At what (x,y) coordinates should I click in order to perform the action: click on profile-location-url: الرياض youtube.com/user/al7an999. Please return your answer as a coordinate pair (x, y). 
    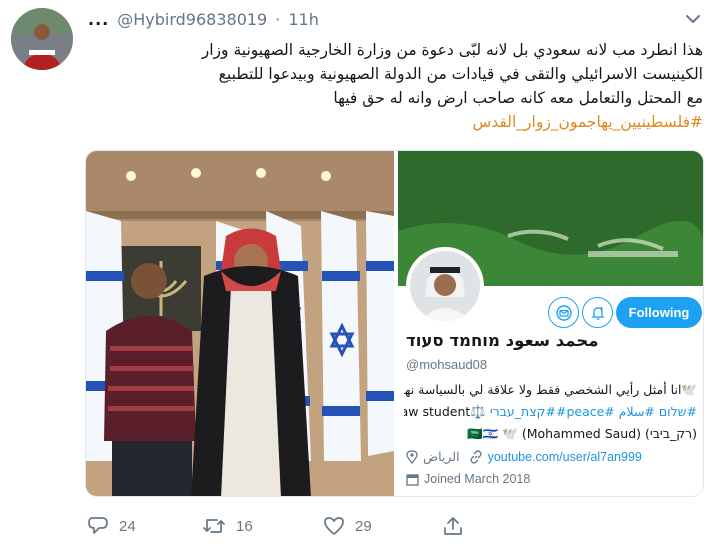
    Looking at the image, I should click on (551, 456).